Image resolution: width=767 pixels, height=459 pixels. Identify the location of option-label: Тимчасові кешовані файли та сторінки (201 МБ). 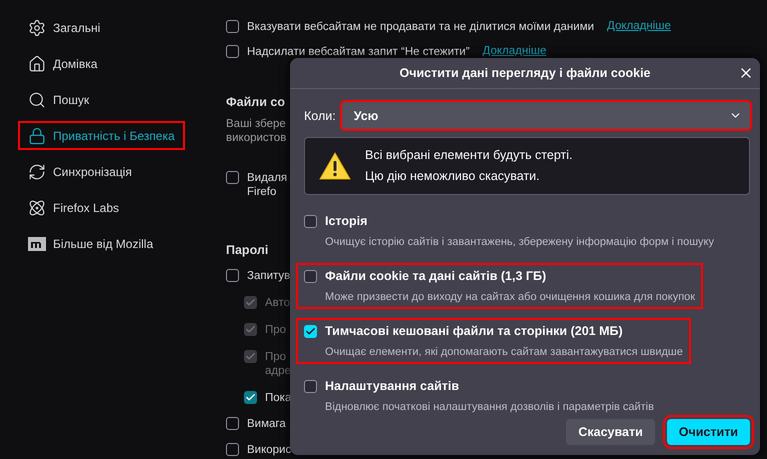
(474, 331).